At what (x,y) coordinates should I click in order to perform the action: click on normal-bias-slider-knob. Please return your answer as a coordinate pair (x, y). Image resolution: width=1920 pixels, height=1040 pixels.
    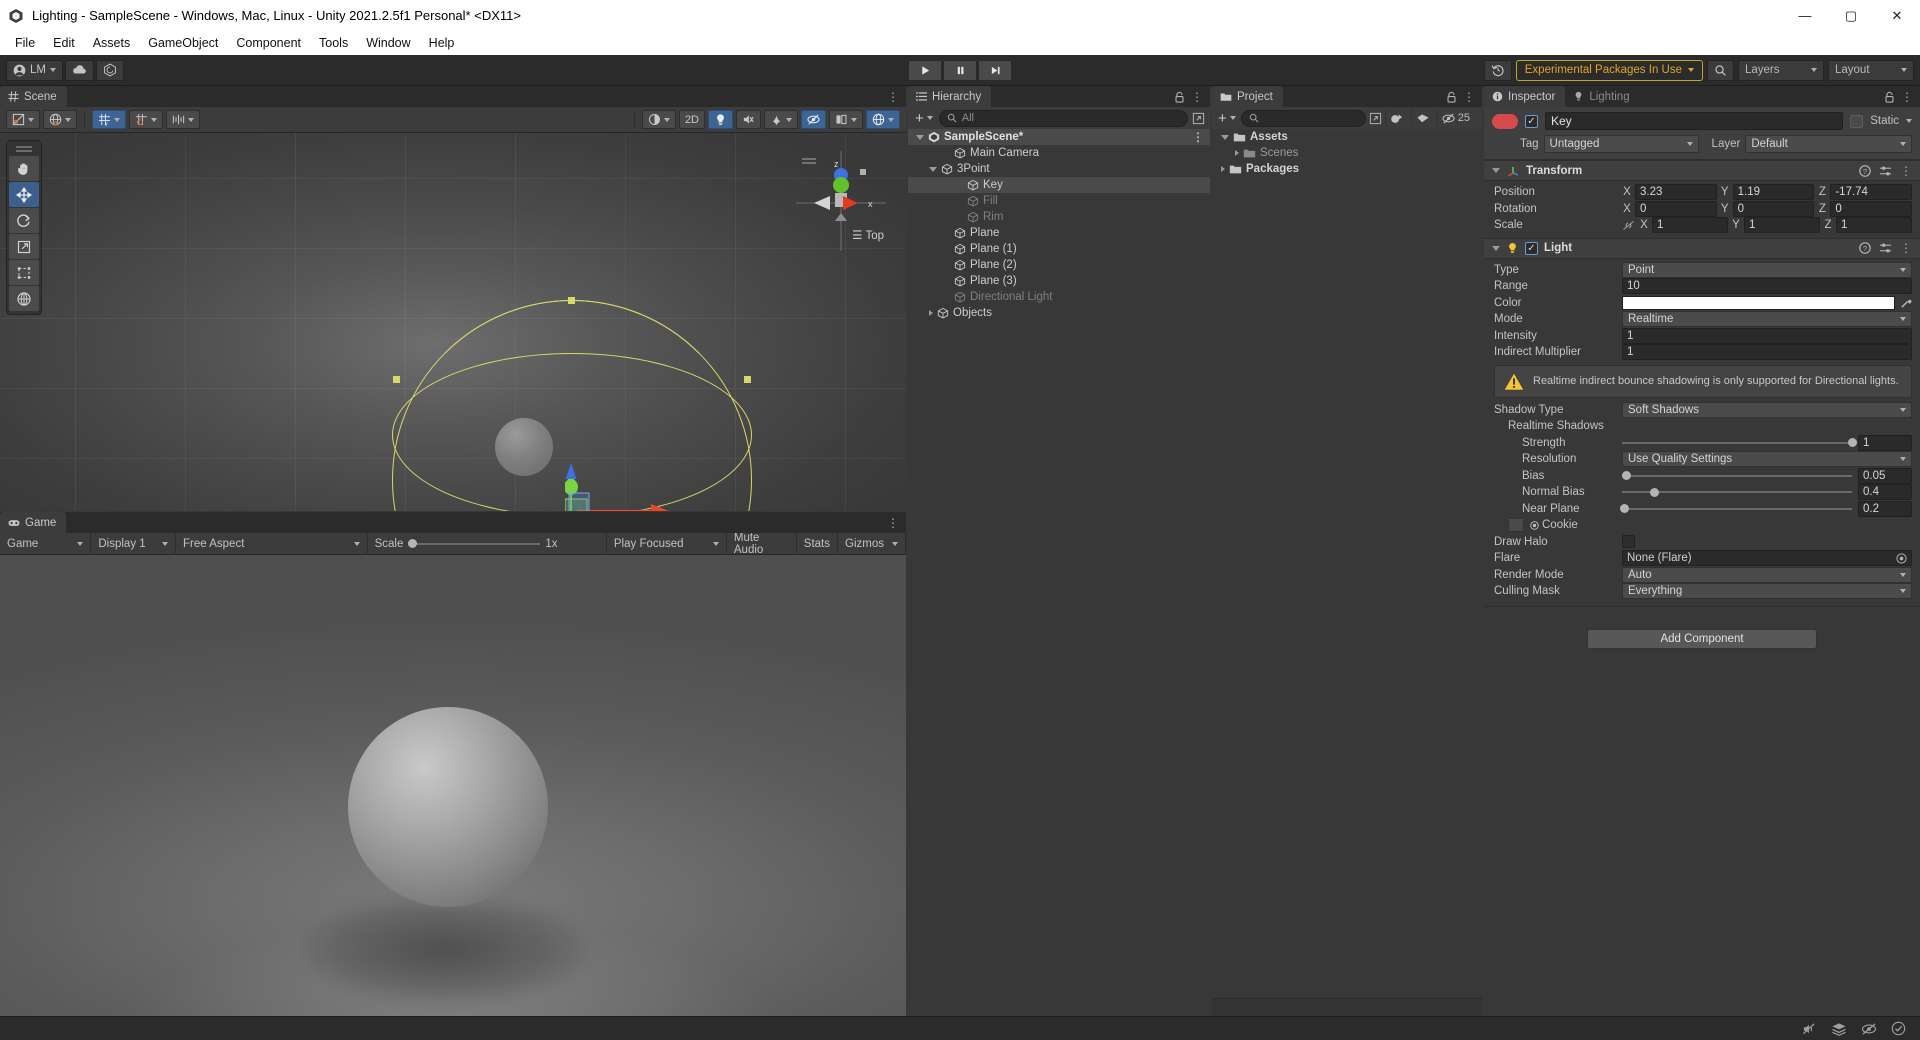
    Looking at the image, I should click on (1654, 492).